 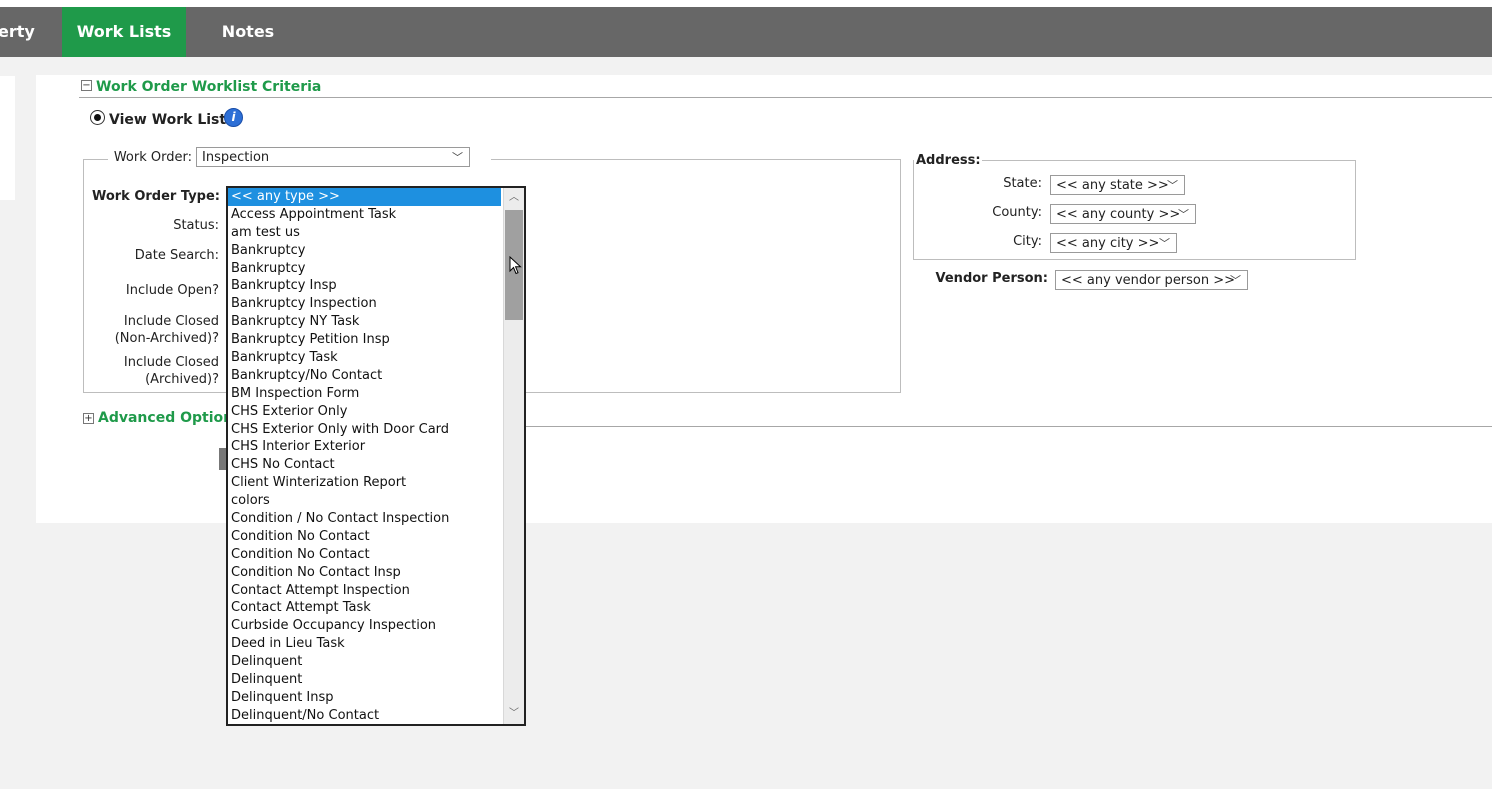 What do you see at coordinates (364, 394) in the screenshot?
I see `dropdown-option: BM Inspection Form` at bounding box center [364, 394].